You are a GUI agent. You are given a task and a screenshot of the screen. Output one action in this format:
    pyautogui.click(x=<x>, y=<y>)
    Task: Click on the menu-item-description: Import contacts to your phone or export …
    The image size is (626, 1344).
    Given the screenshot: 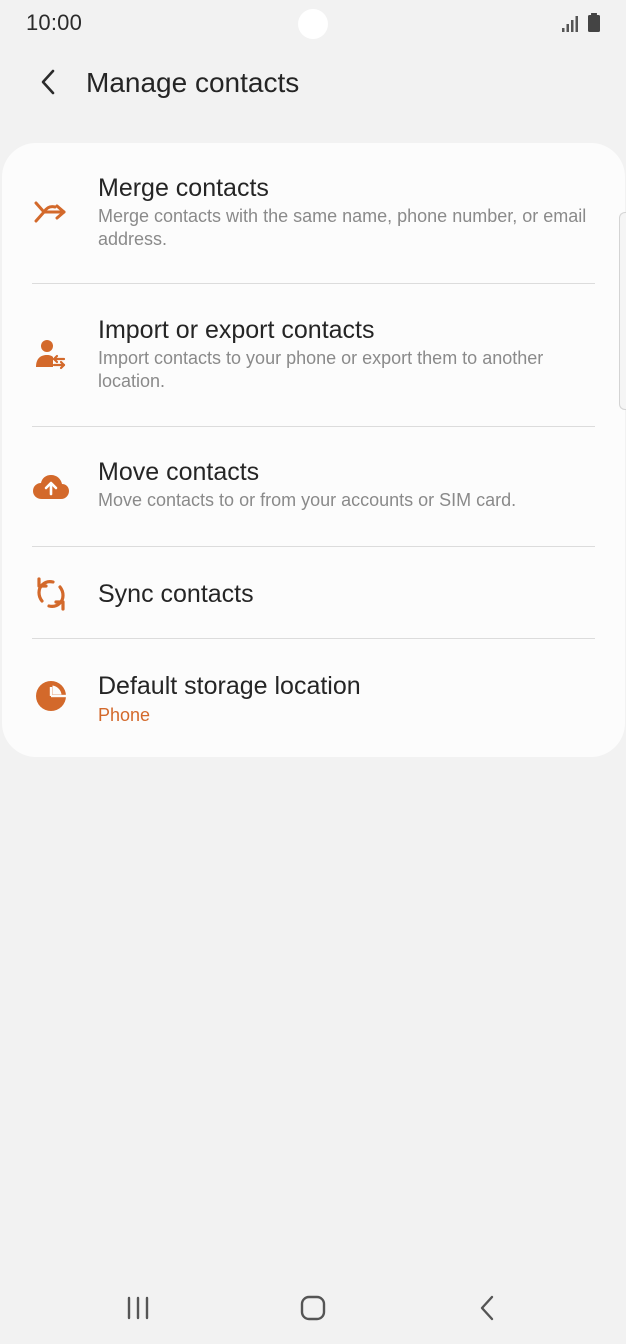 What is the action you would take?
    pyautogui.click(x=321, y=369)
    